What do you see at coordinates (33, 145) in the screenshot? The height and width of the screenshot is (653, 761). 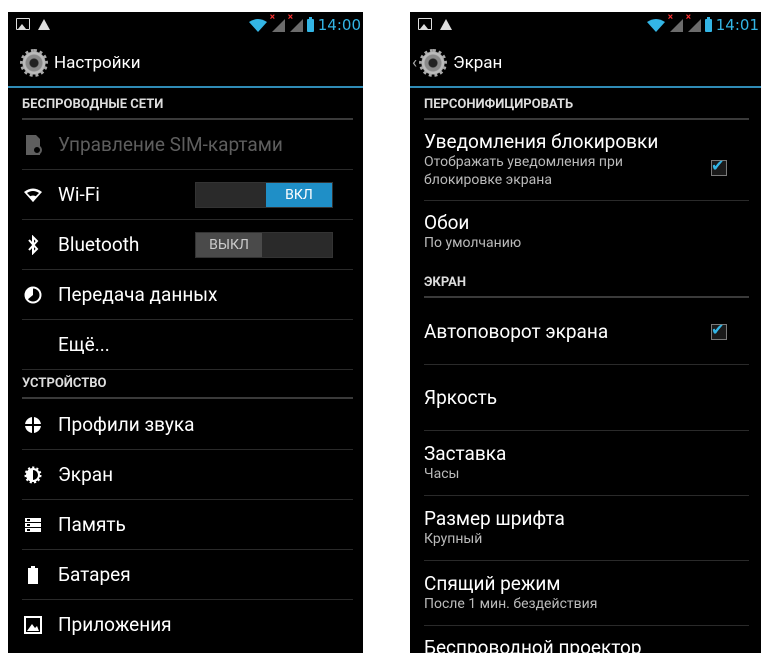 I see `sim-card-icon` at bounding box center [33, 145].